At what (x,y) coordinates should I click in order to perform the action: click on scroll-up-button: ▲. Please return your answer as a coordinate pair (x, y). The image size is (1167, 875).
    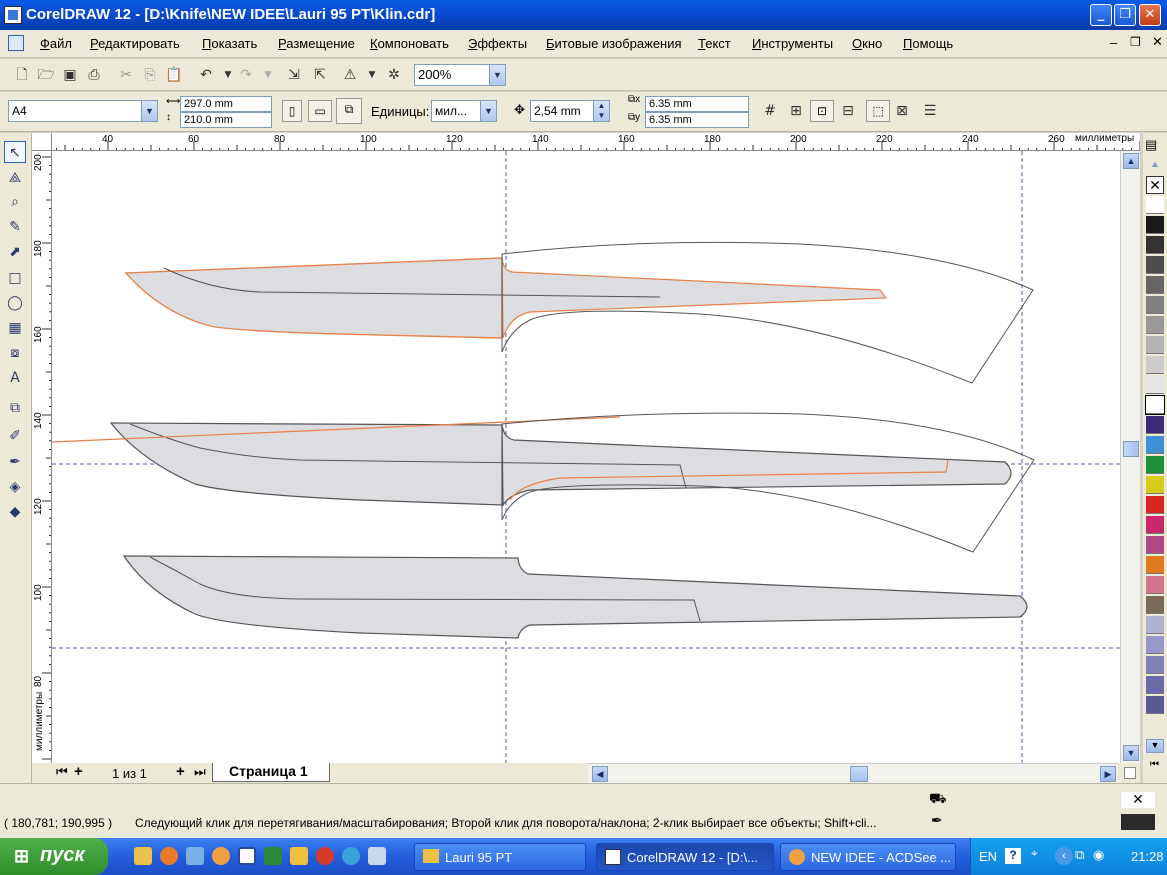
    Looking at the image, I should click on (1131, 161).